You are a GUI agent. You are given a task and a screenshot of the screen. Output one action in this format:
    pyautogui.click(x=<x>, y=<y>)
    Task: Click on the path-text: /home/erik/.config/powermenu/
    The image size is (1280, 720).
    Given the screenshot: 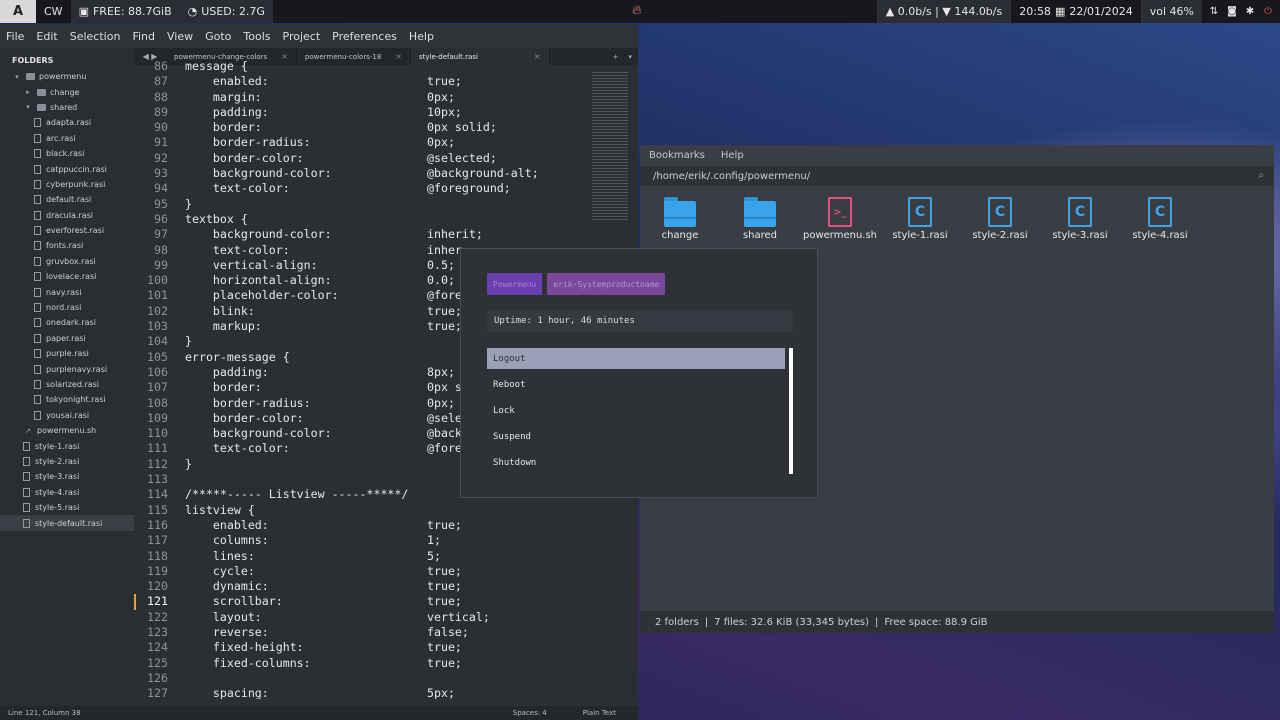 What is the action you would take?
    pyautogui.click(x=732, y=176)
    